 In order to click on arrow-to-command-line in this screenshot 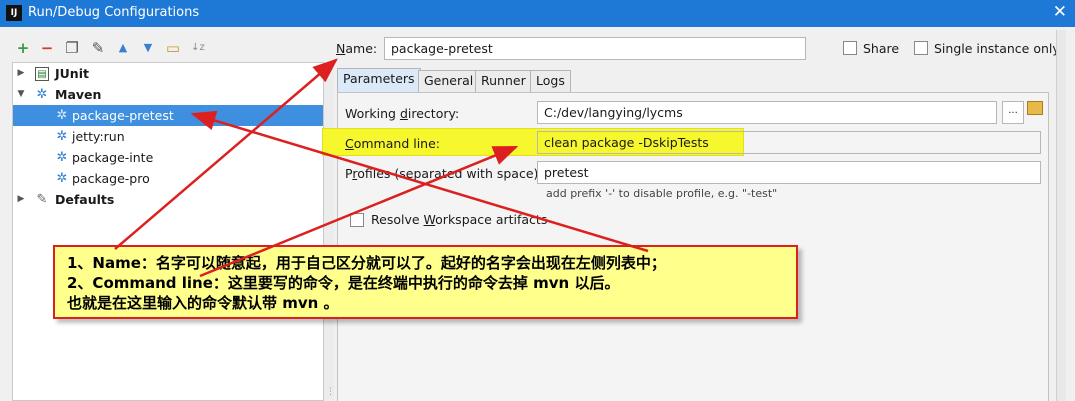, I will do `click(359, 211)`.